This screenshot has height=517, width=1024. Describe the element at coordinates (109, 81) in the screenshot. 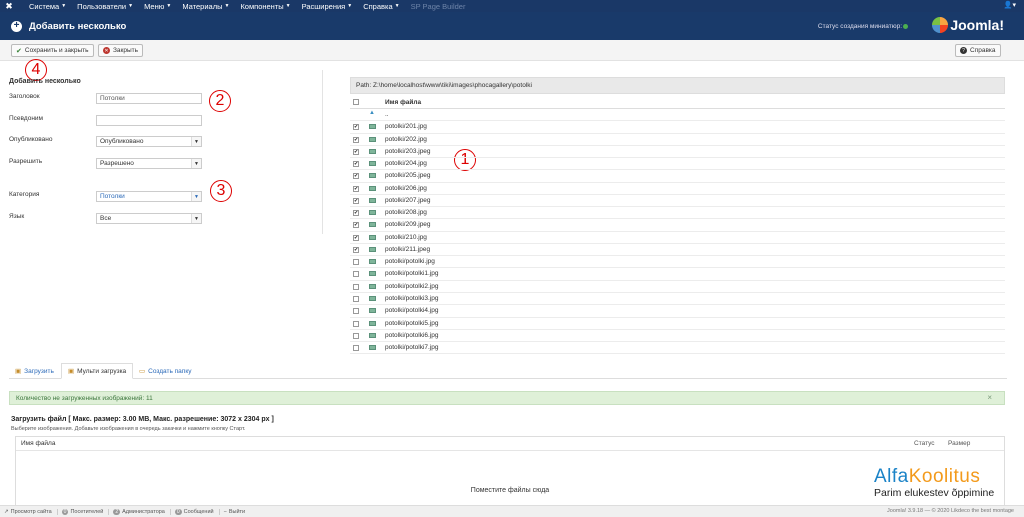

I see `add-multiple-form: Добавить несколько` at that location.